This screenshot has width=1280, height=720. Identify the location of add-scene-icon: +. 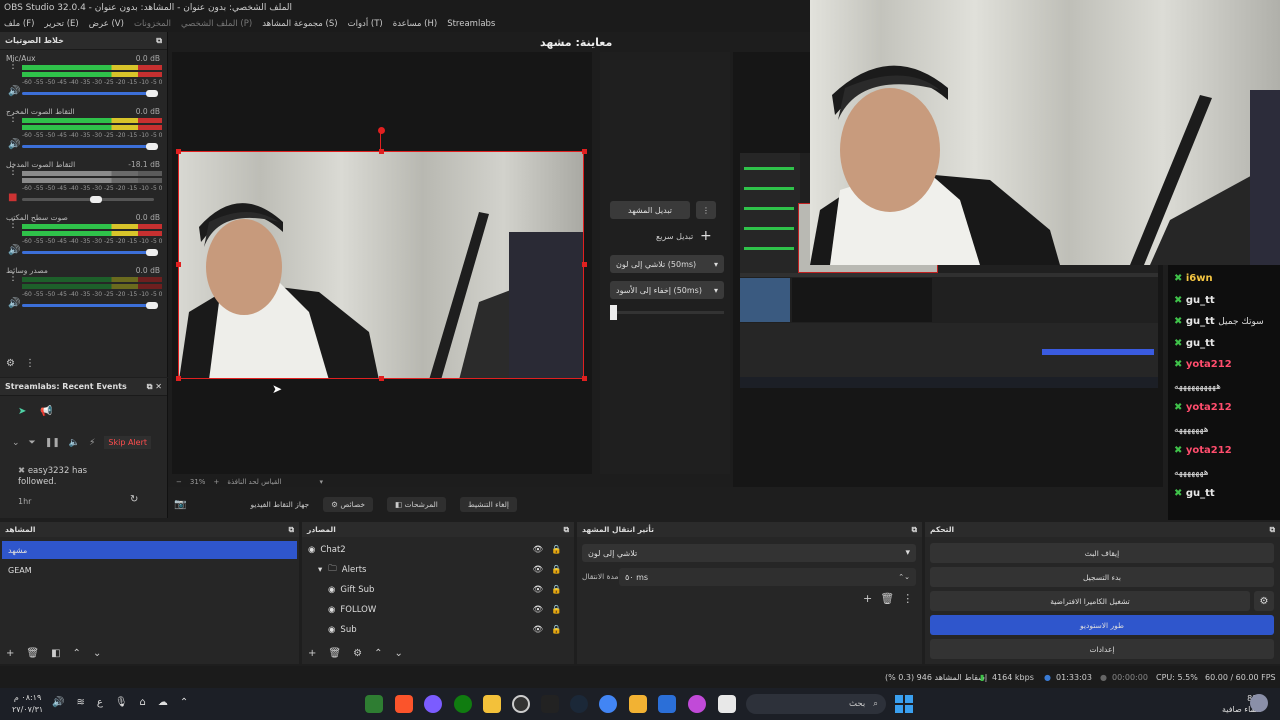
(10, 653).